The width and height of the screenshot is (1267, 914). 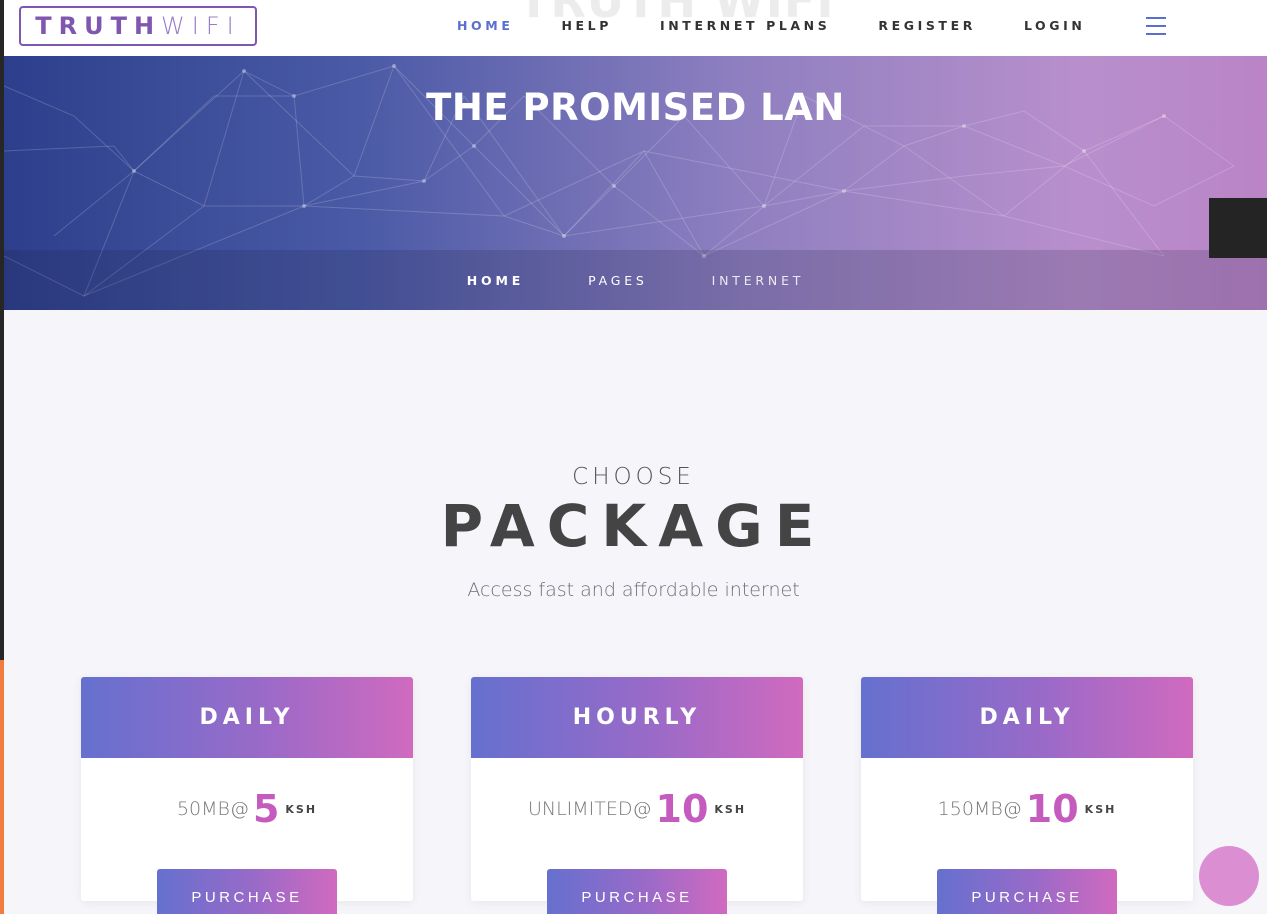 I want to click on breadcrumb-pages: PAGES, so click(x=618, y=280).